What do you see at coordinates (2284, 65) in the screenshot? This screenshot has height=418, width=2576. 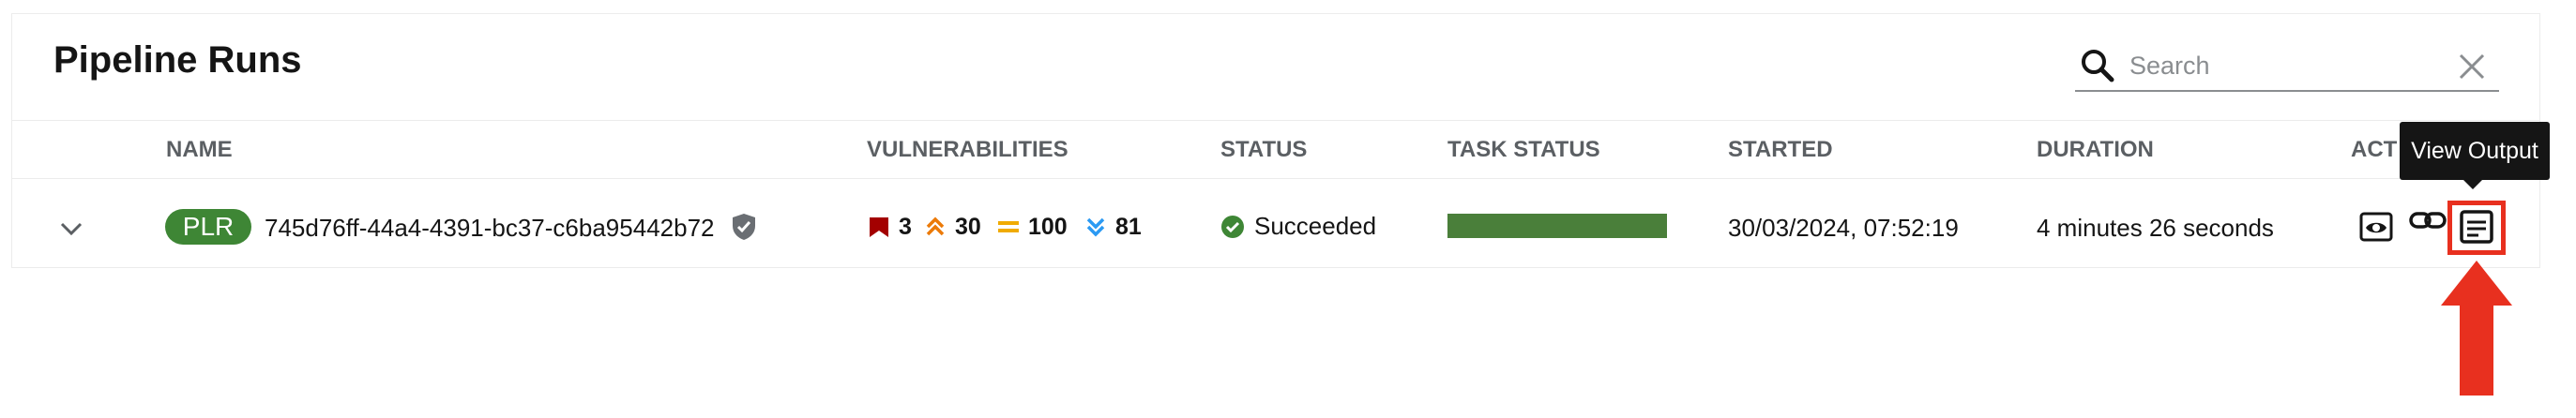 I see `search-input` at bounding box center [2284, 65].